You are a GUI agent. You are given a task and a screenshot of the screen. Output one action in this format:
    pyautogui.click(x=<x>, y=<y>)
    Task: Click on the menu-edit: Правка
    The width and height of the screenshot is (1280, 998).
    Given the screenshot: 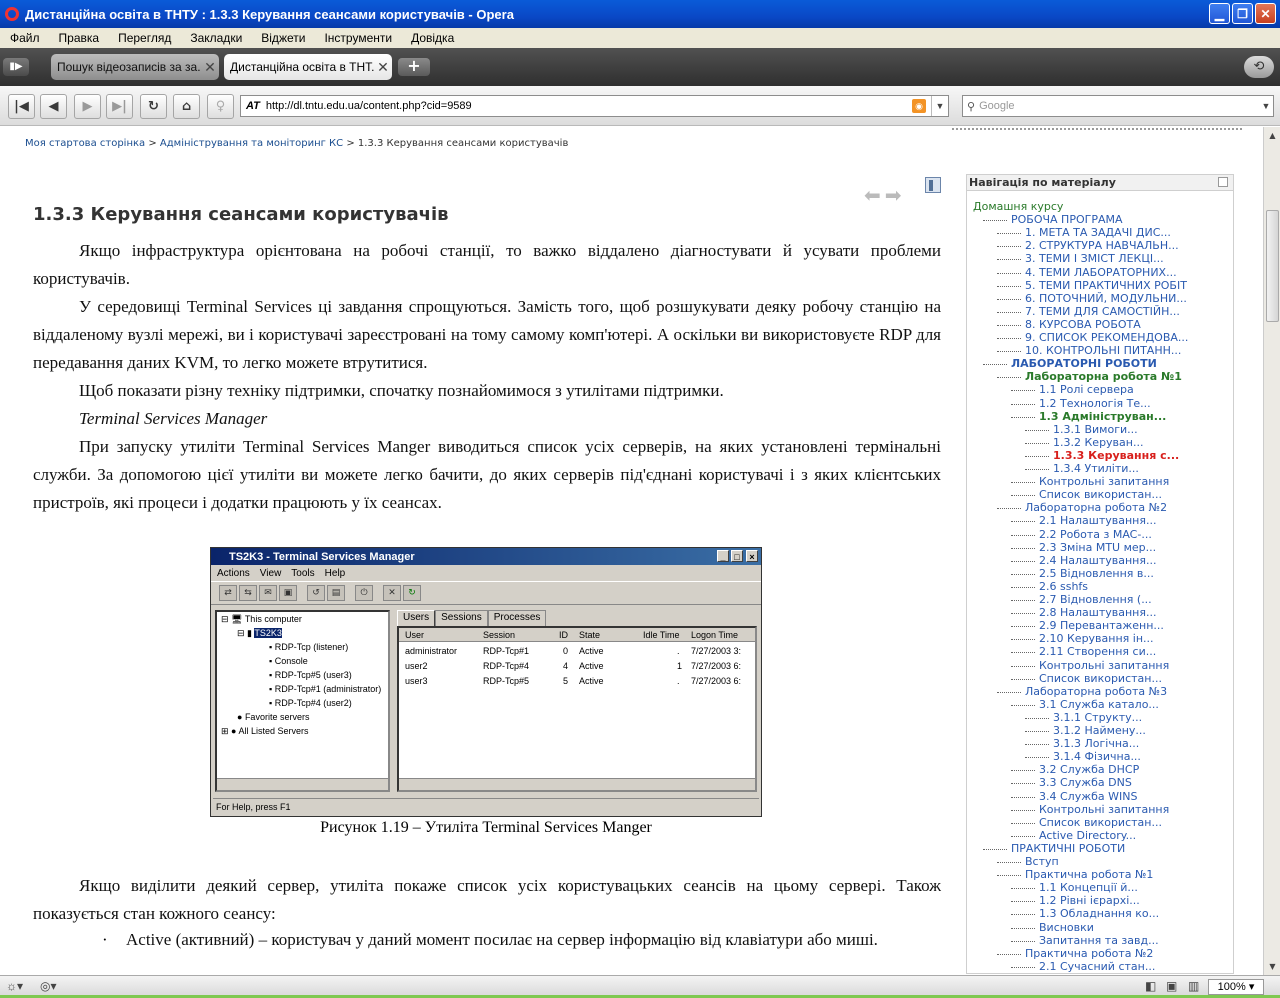 What is the action you would take?
    pyautogui.click(x=79, y=38)
    